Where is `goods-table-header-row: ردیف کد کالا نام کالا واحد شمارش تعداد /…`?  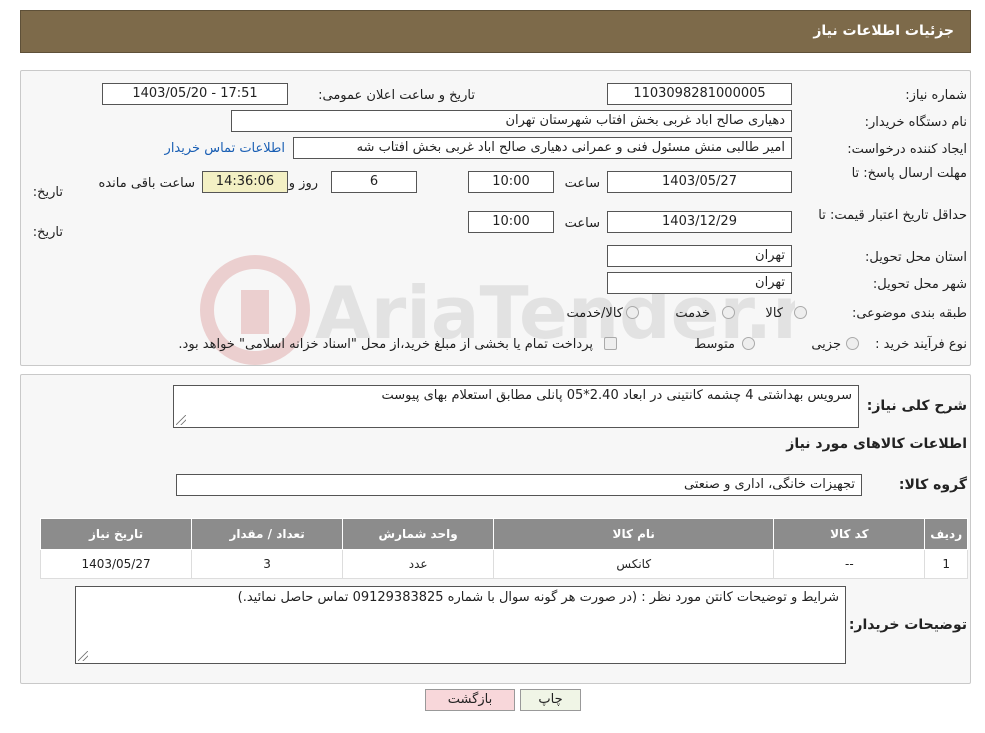
goods-table-header-row: ردیف کد کالا نام کالا واحد شمارش تعداد /… is located at coordinates (503, 534).